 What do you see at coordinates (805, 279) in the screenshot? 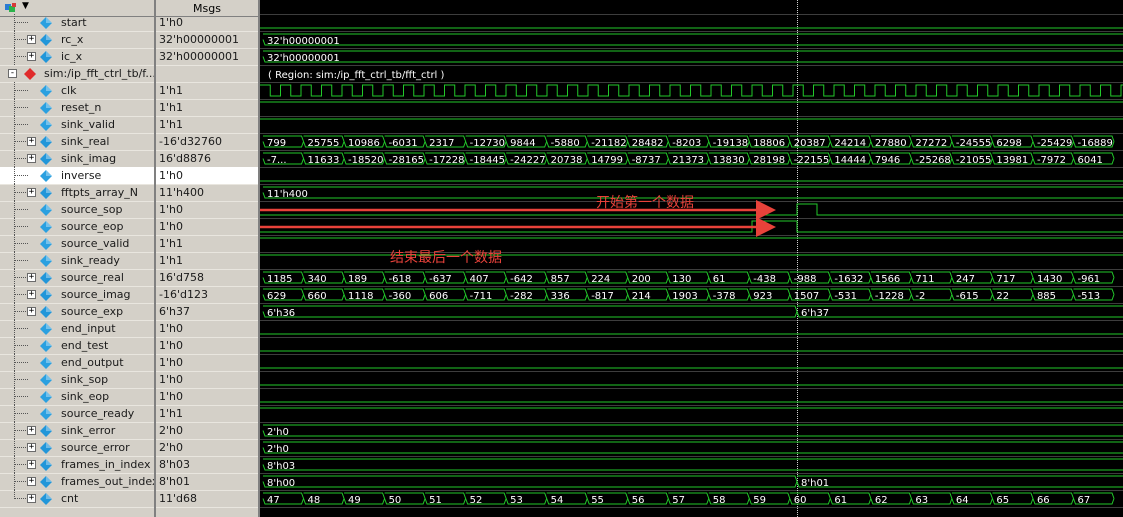
I see `bus-value-label: -988` at bounding box center [805, 279].